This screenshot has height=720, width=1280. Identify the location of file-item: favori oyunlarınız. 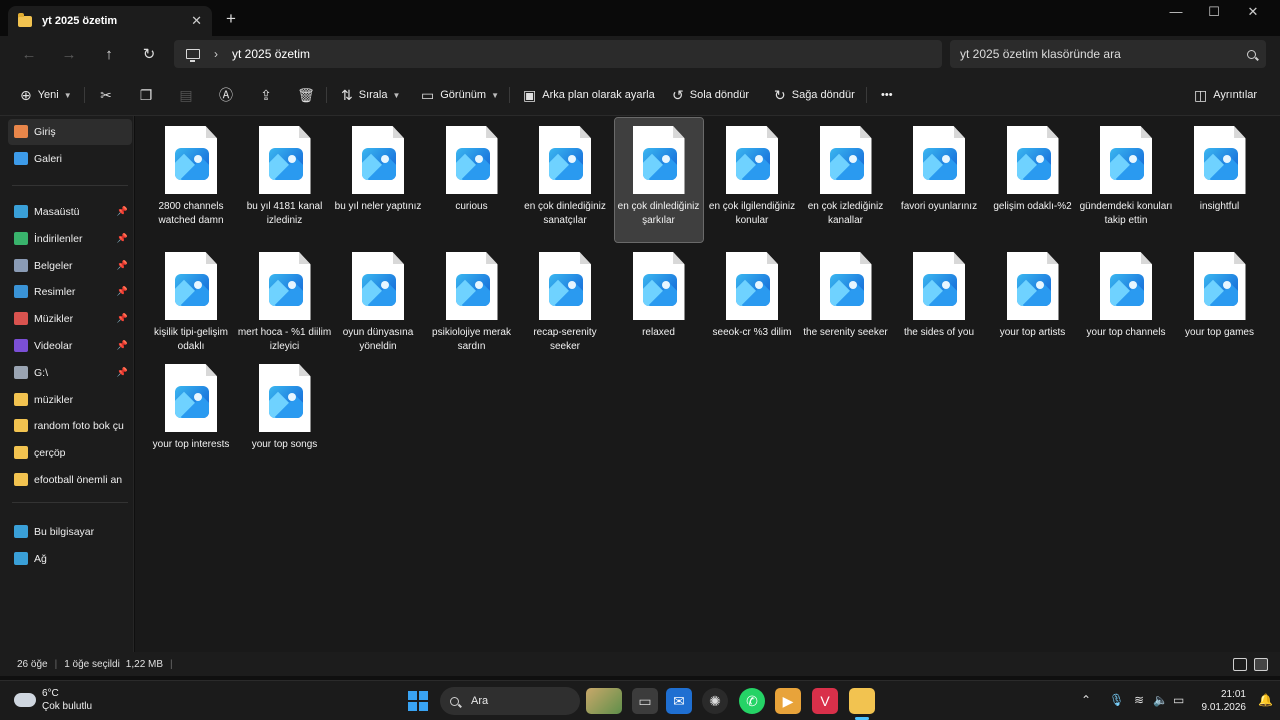
(939, 180).